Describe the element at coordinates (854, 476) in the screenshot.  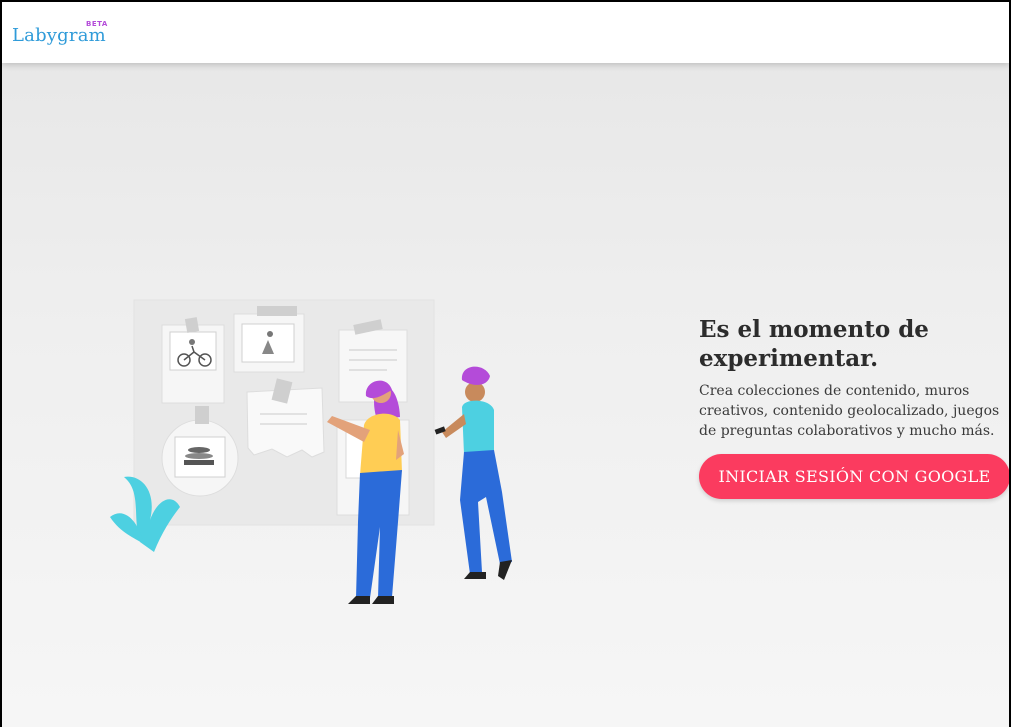
I see `google-login-button: INICIAR SESIÓN CON GOOGLE` at that location.